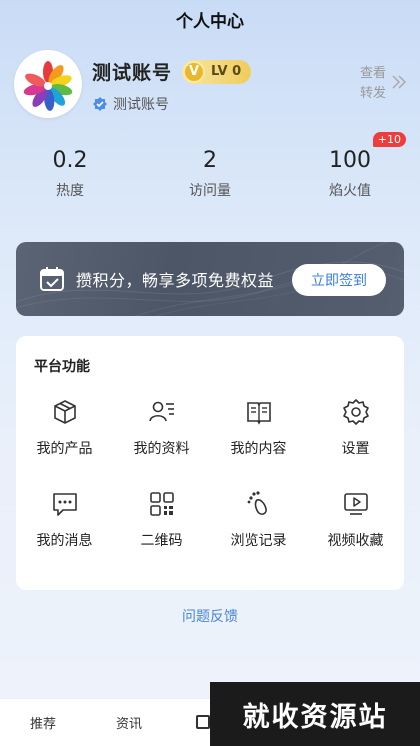 This screenshot has height=746, width=420. I want to click on stat-label: 热度, so click(70, 191).